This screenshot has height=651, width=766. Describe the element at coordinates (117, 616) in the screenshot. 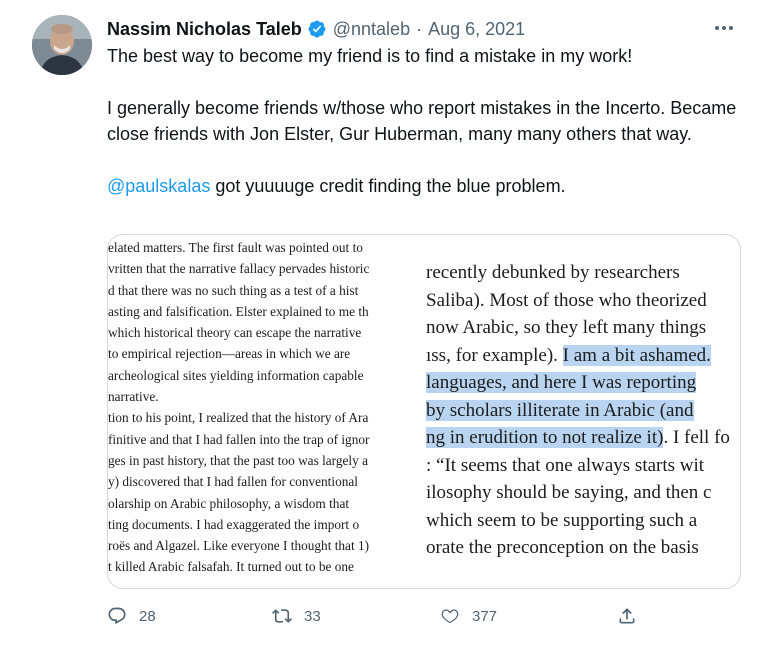

I see `reply-icon` at that location.